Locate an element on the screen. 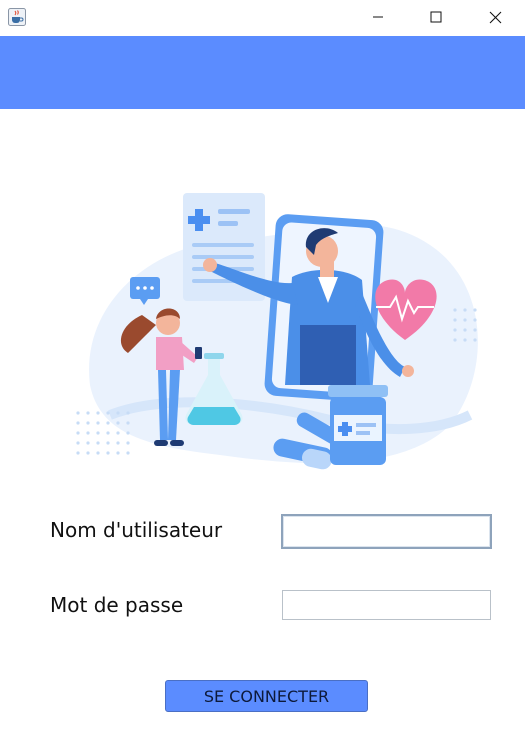 This screenshot has height=743, width=525. close-button is located at coordinates (495, 17).